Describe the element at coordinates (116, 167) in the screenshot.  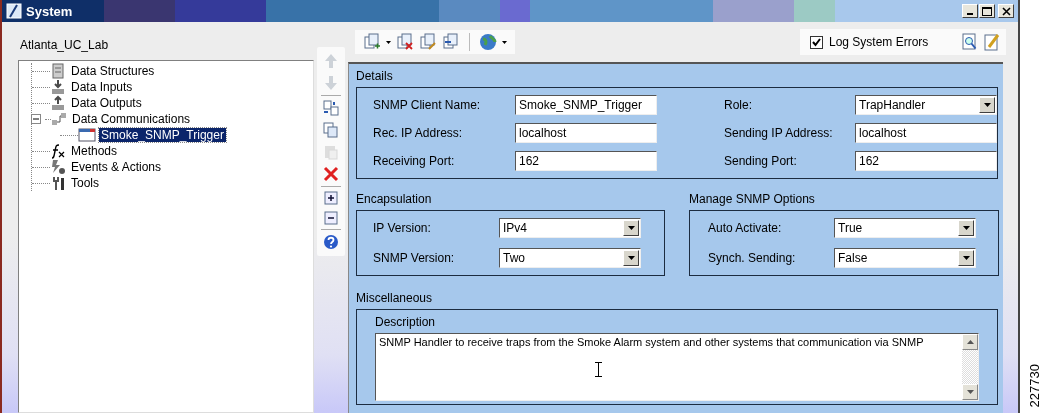
I see `tree-item: Events & Actions` at that location.